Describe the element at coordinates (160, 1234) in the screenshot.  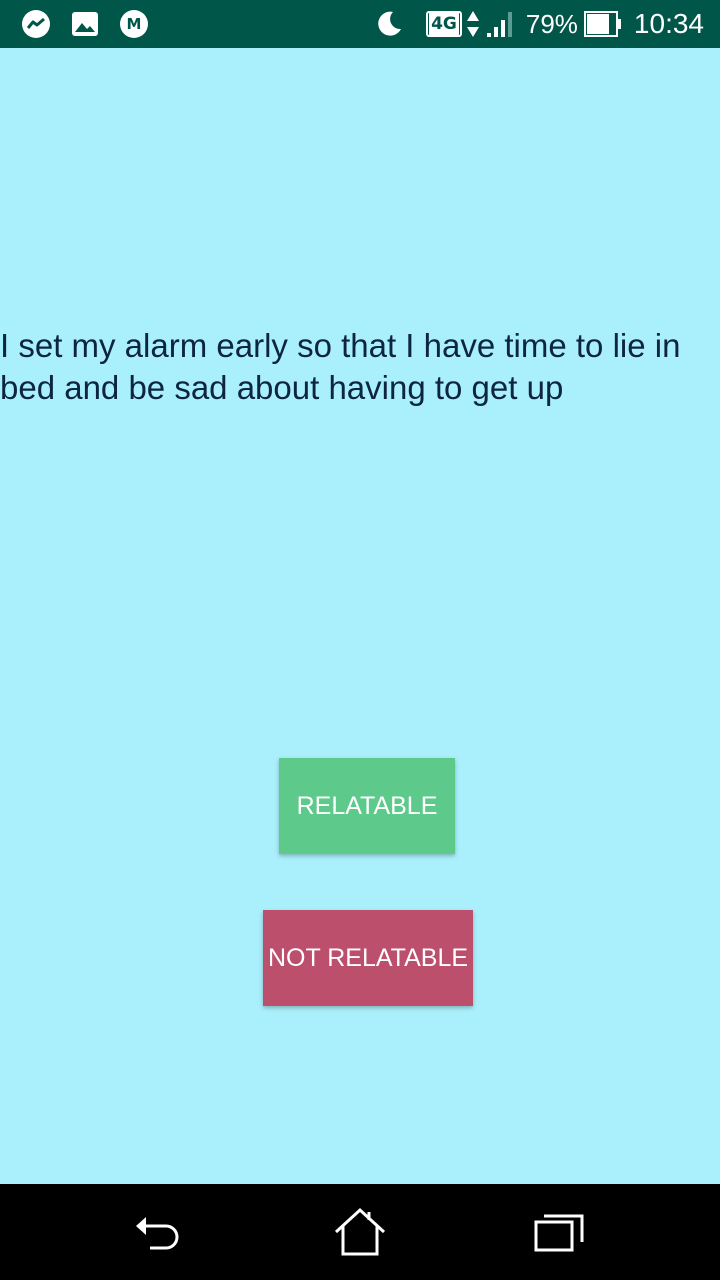
I see `back-icon` at that location.